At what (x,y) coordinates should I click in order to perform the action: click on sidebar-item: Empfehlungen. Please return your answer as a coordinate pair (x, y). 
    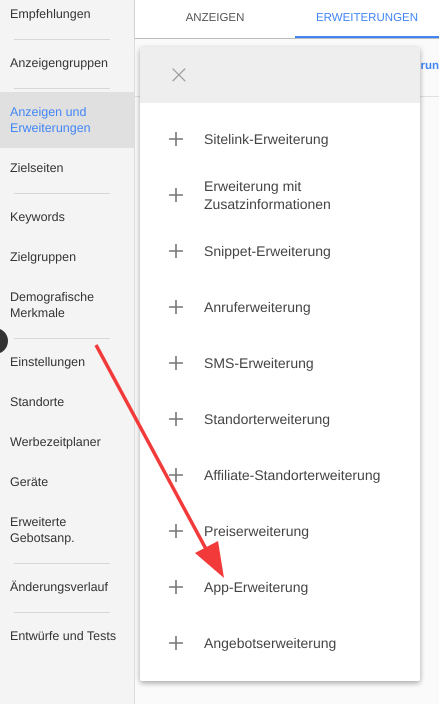
    Looking at the image, I should click on (67, 17).